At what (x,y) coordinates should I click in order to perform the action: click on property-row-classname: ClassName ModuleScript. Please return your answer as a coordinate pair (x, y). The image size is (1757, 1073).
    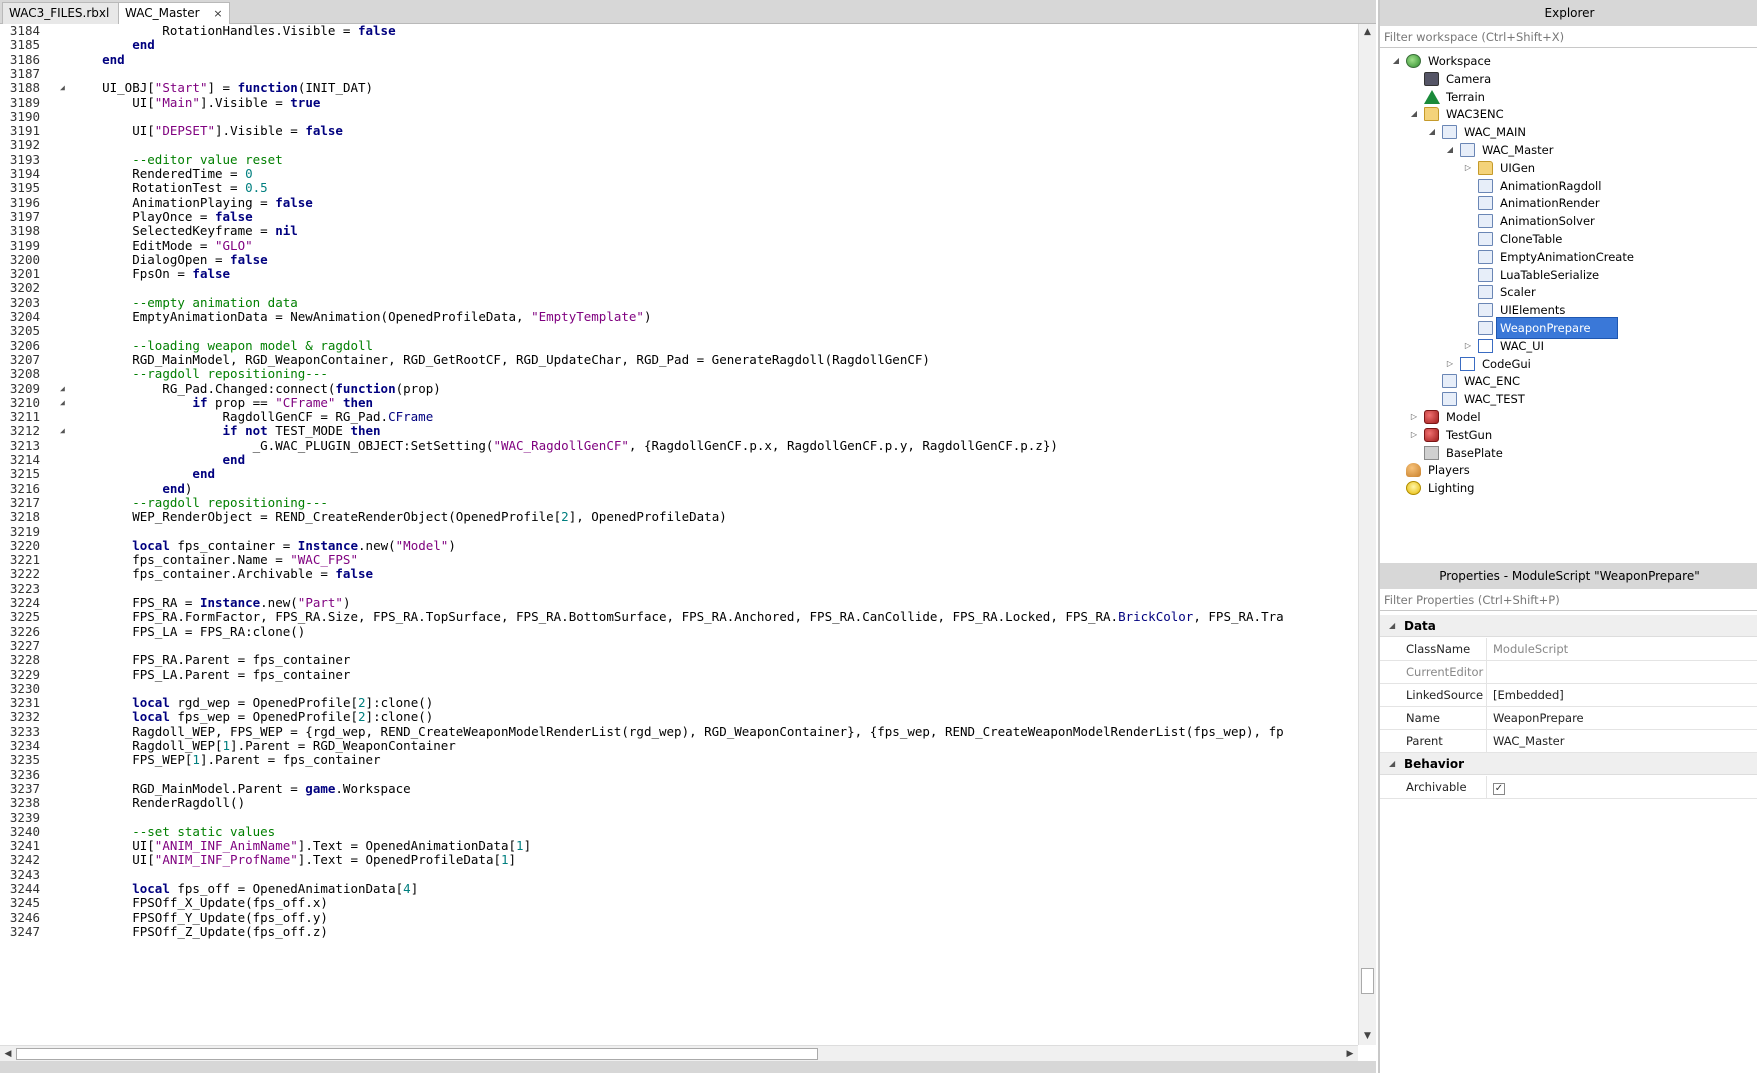
    Looking at the image, I should click on (1568, 649).